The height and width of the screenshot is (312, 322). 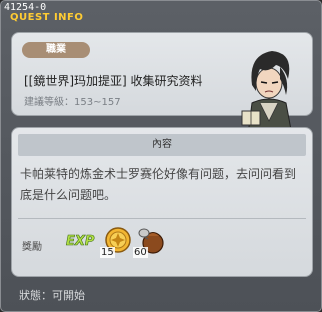 What do you see at coordinates (267, 93) in the screenshot?
I see `npc-alchemist-portrait` at bounding box center [267, 93].